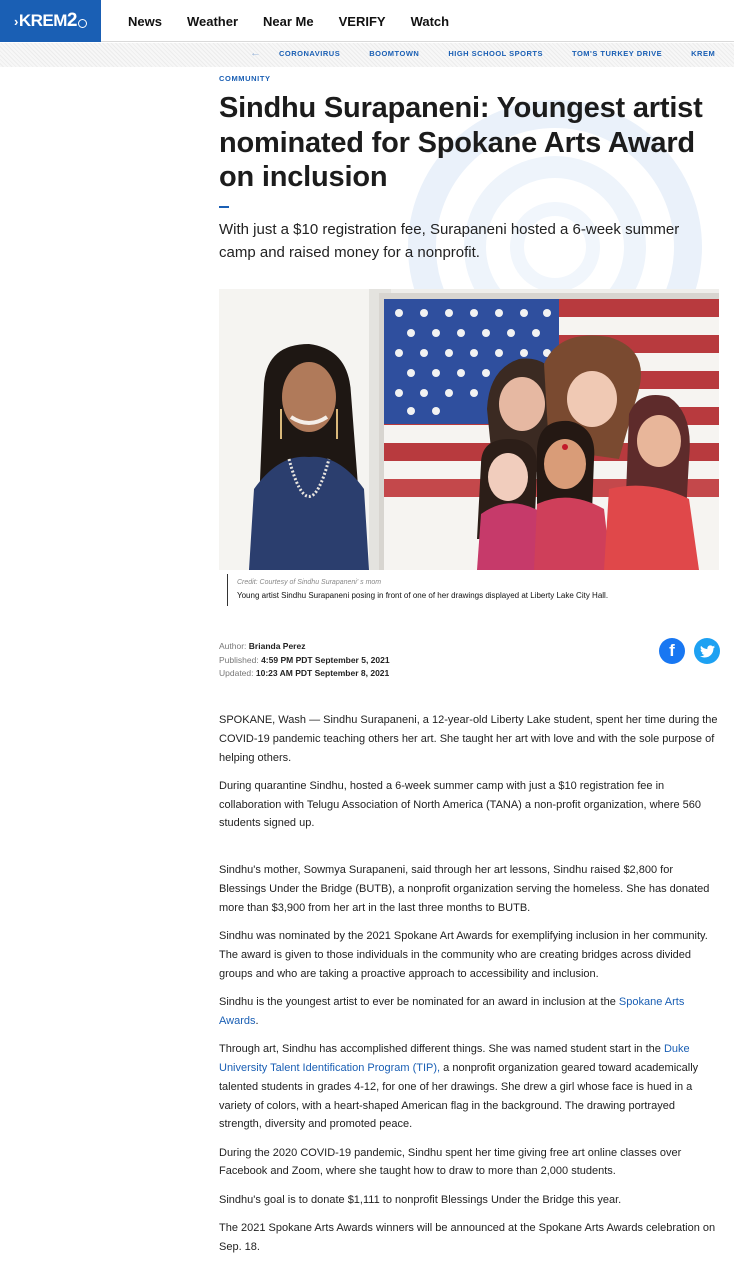  I want to click on chevron-right-icon: ›, so click(16, 21).